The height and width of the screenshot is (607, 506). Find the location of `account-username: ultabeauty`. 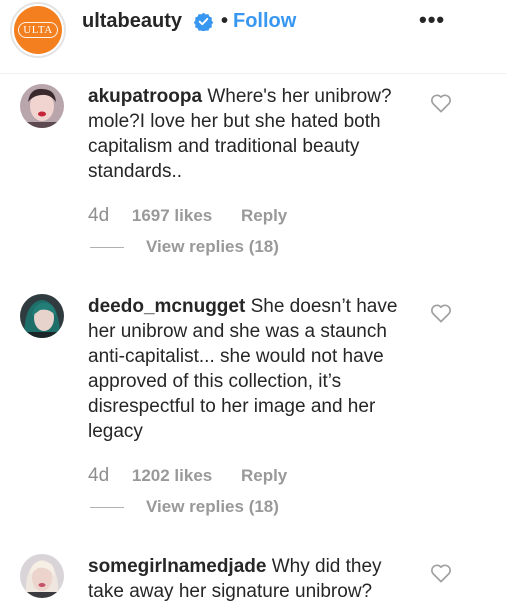

account-username: ultabeauty is located at coordinates (132, 21).